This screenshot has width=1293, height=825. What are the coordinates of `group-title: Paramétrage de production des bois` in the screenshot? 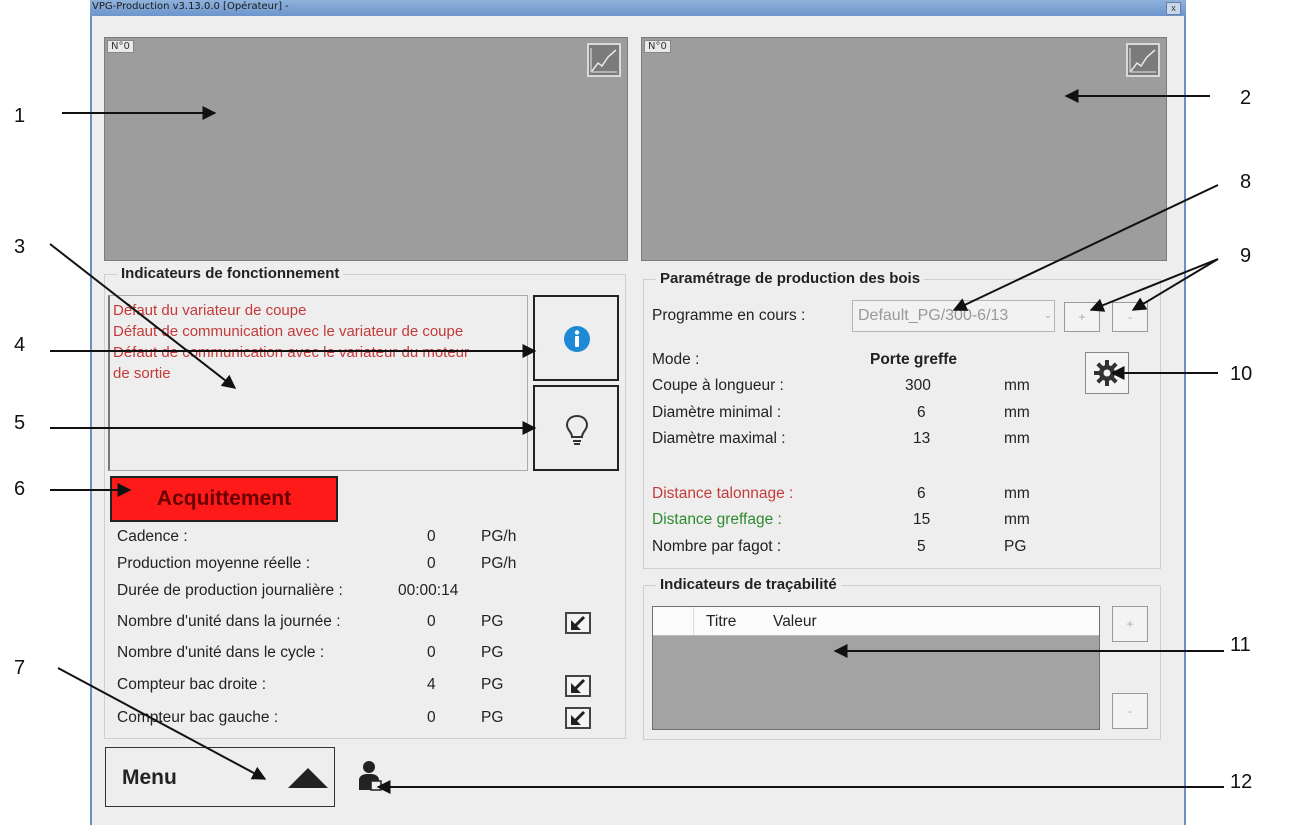 It's located at (790, 278).